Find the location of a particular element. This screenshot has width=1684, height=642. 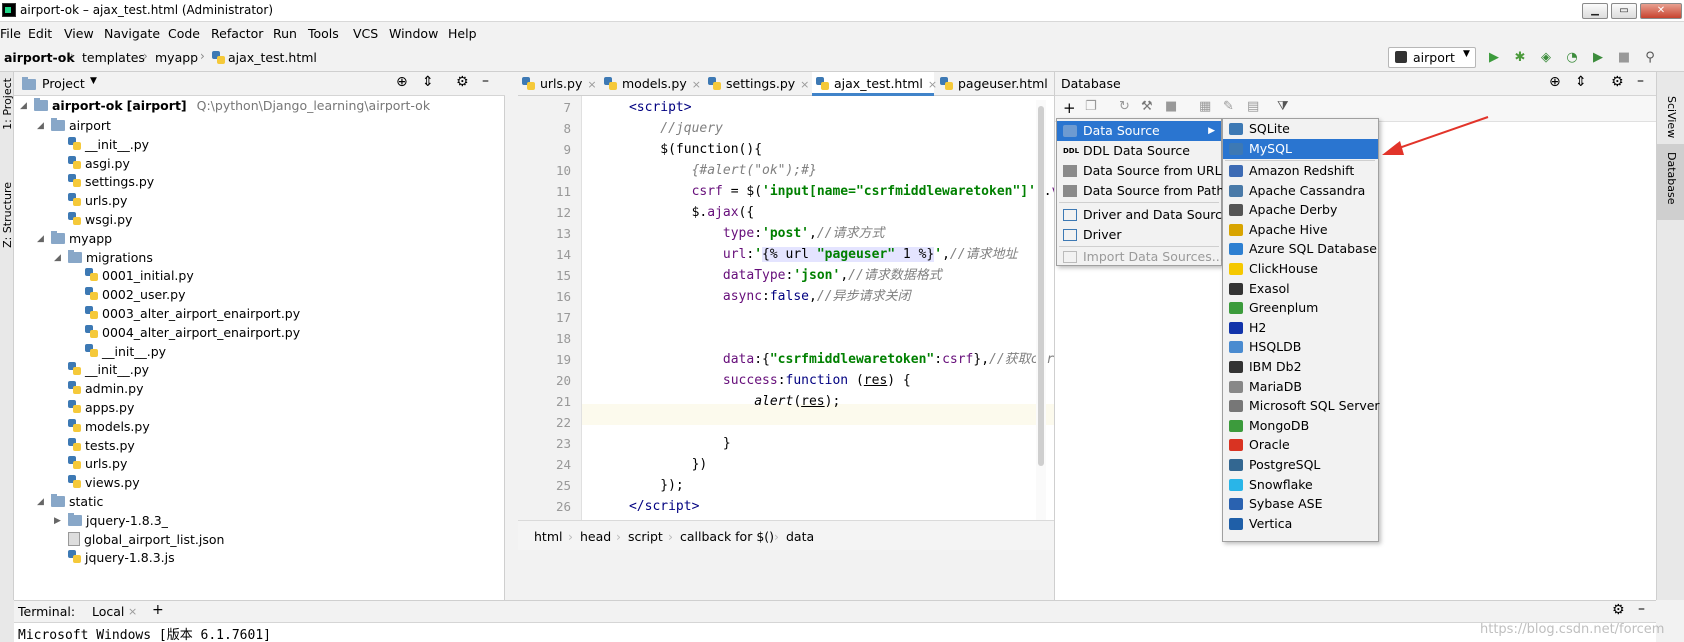

submenu-item-microsoft-sql-server: Microsoft SQL Server is located at coordinates (1301, 406).